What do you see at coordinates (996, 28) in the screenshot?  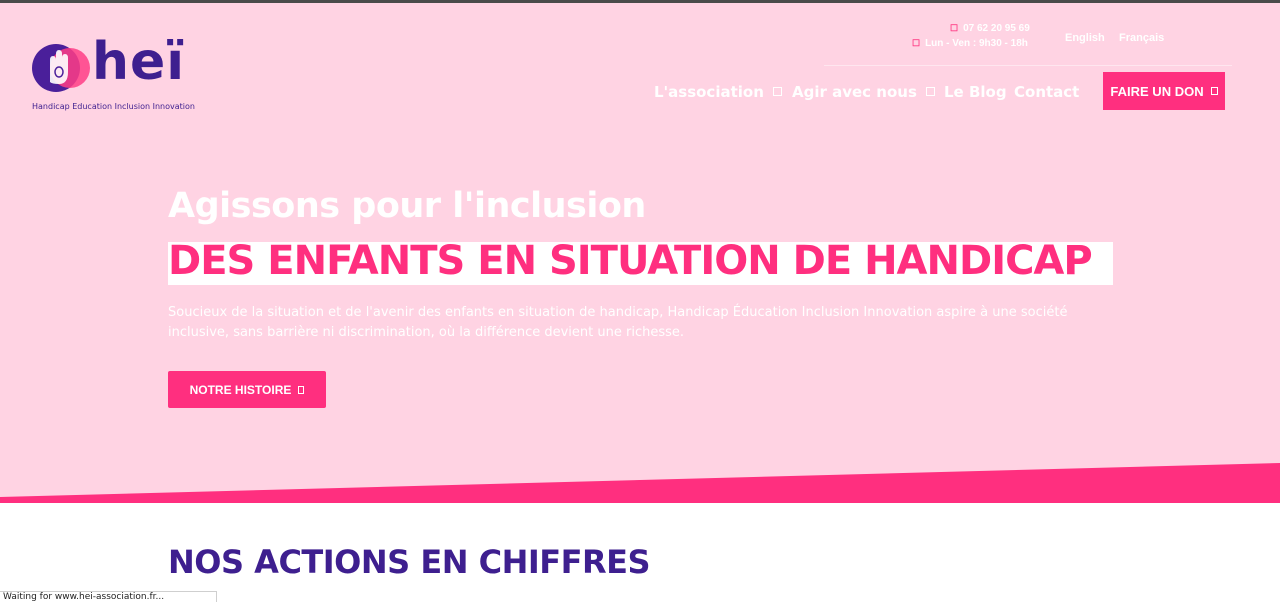 I see `header-phone-text: 07 62 20 95 69` at bounding box center [996, 28].